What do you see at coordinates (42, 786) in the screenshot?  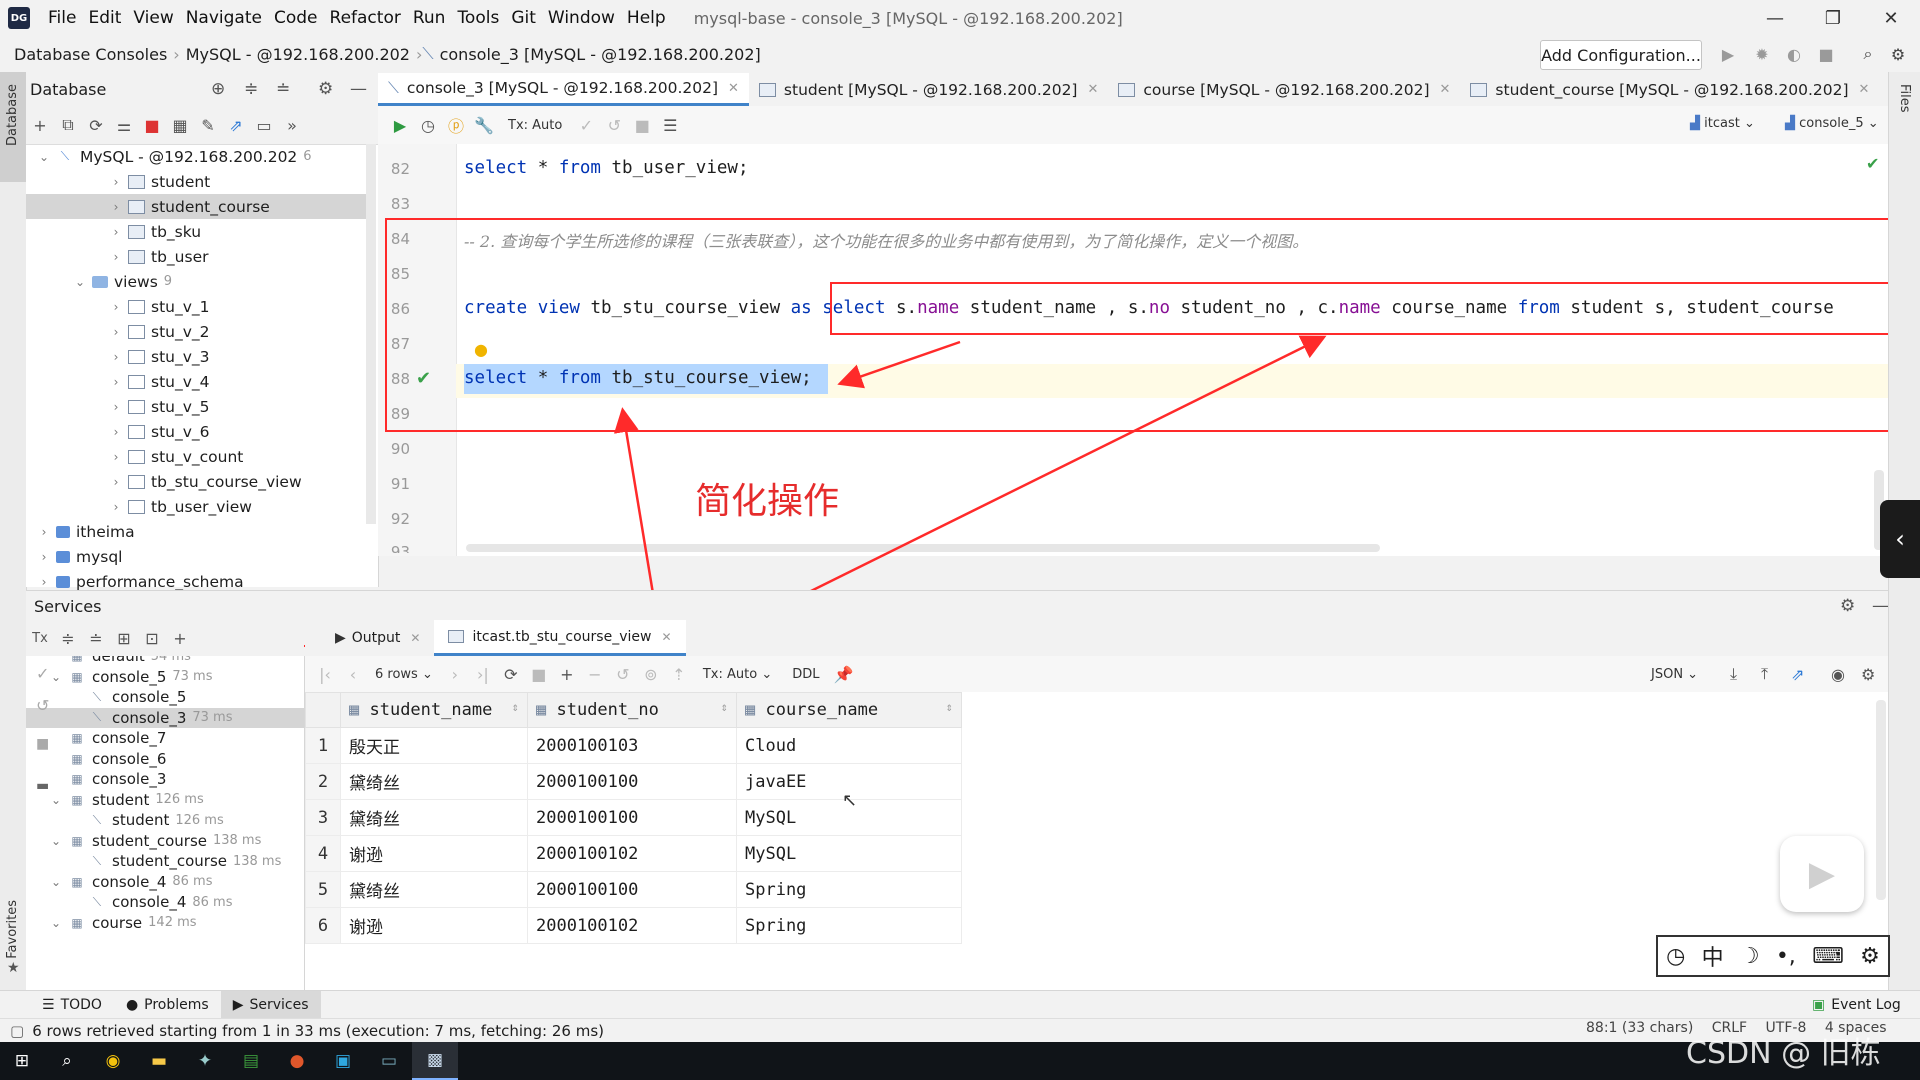 I see `layout-icon: ▬` at bounding box center [42, 786].